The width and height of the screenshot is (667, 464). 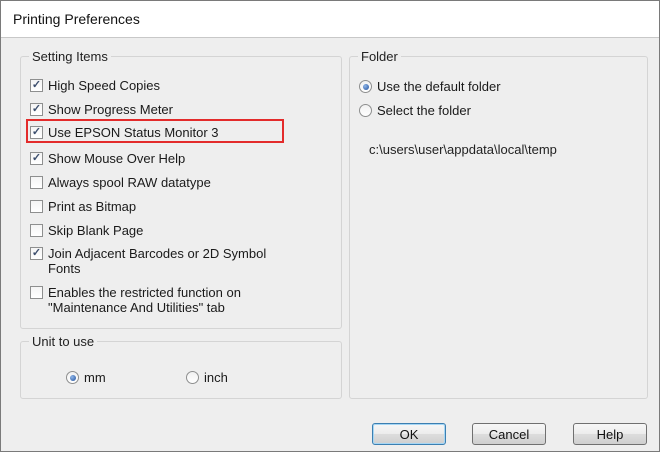 What do you see at coordinates (95, 377) in the screenshot?
I see `radio-label: mm` at bounding box center [95, 377].